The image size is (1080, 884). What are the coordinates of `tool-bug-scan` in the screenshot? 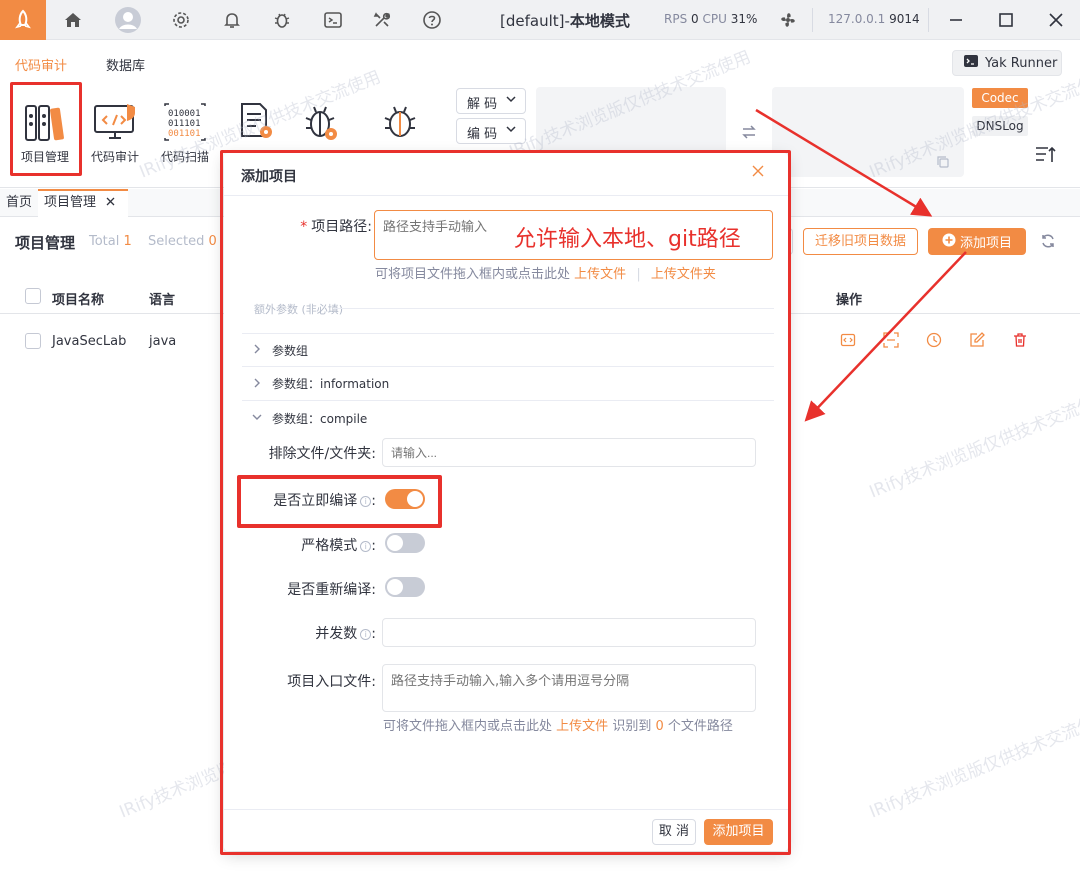 It's located at (400, 118).